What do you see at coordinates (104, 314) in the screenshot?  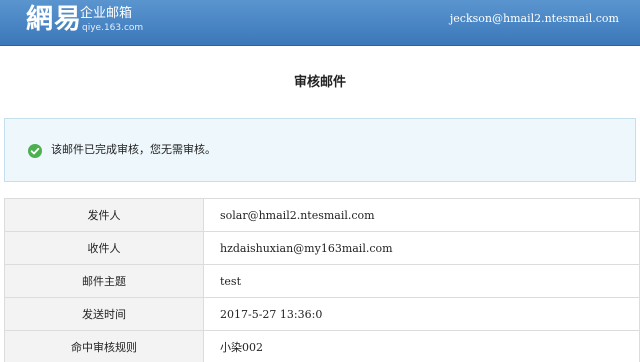 I see `send-time-label: 发送时间` at bounding box center [104, 314].